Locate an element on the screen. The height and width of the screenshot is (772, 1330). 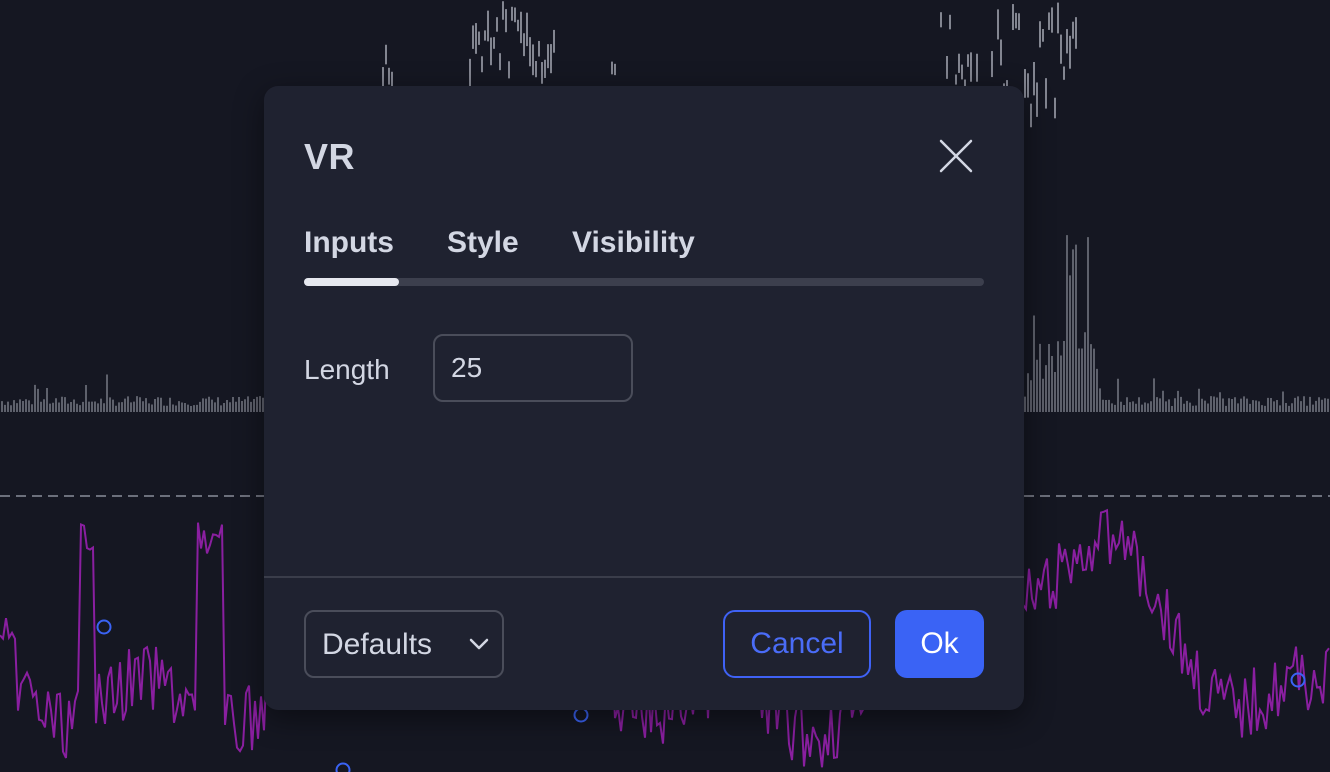
active-tab-indicator is located at coordinates (351, 282).